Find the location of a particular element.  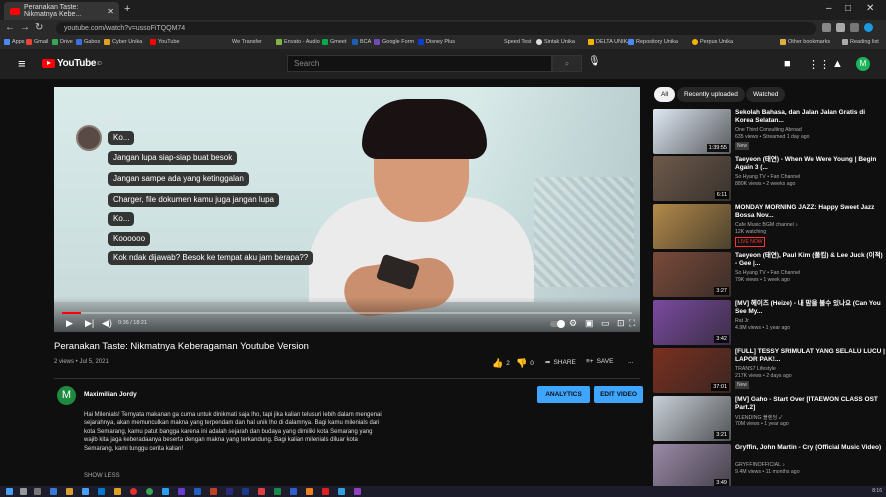

maximize-icon: □ is located at coordinates (848, 8).